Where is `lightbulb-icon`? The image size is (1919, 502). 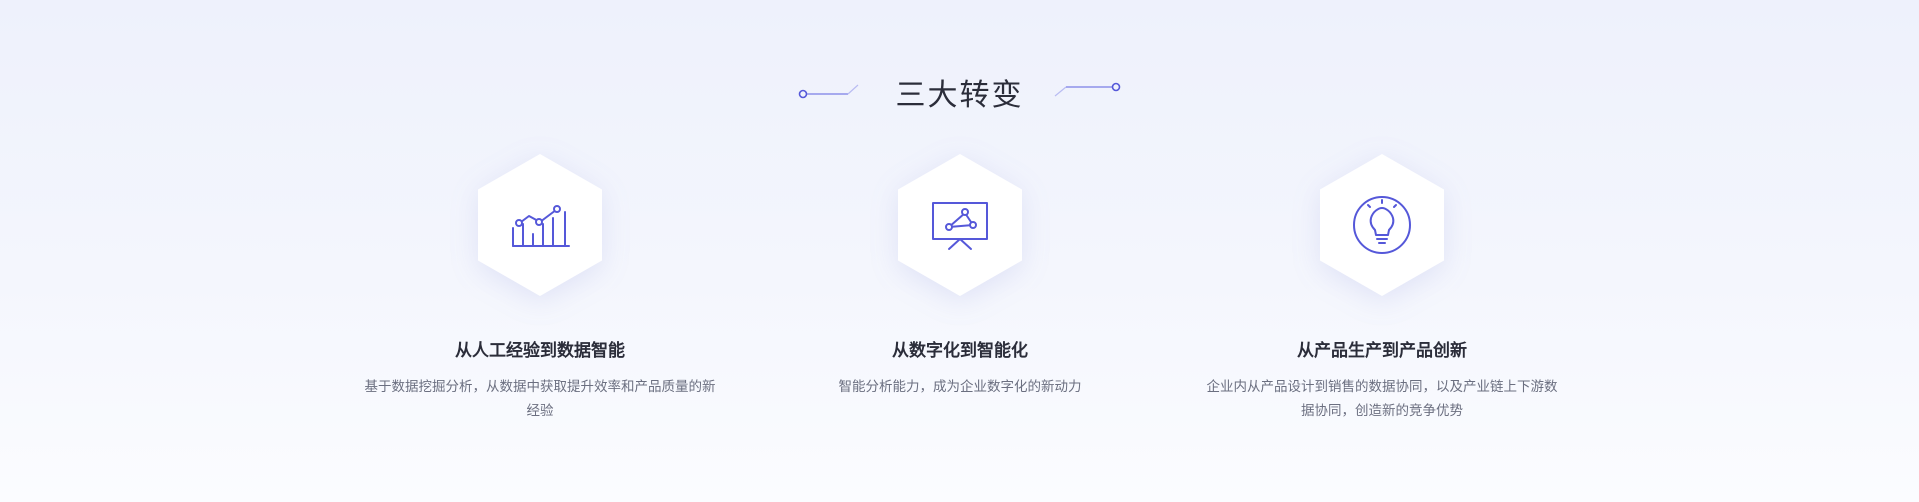
lightbulb-icon is located at coordinates (1382, 225).